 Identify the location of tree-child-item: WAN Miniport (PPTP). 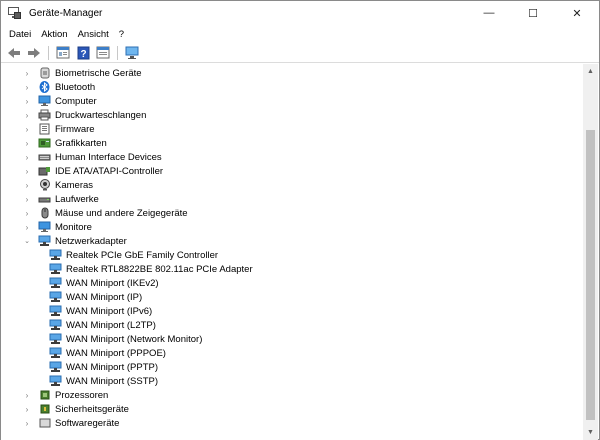
(103, 367).